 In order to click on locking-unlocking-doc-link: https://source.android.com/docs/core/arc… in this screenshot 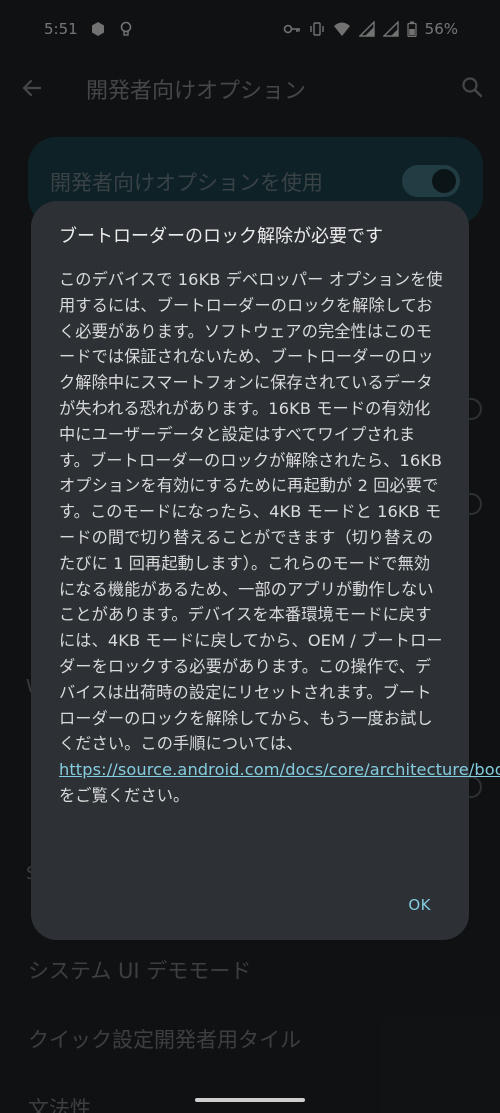, I will do `click(279, 769)`.